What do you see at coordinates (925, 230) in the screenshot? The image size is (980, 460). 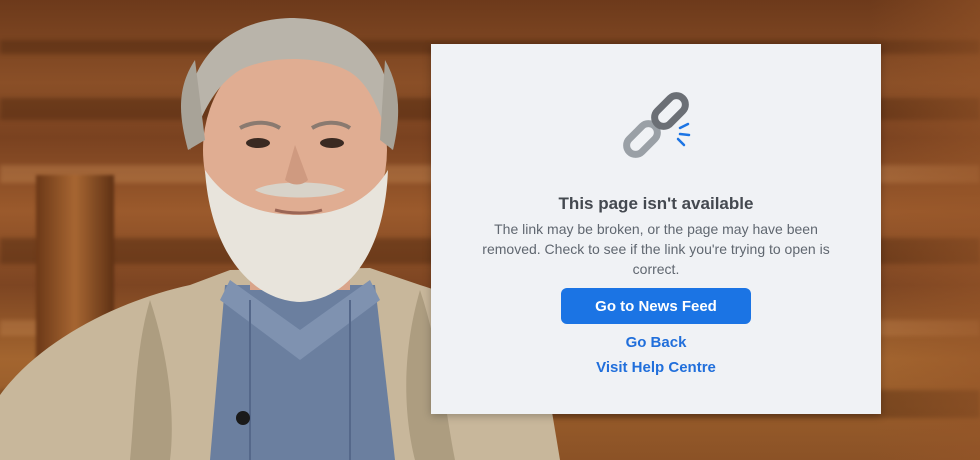 I see `right-shade` at bounding box center [925, 230].